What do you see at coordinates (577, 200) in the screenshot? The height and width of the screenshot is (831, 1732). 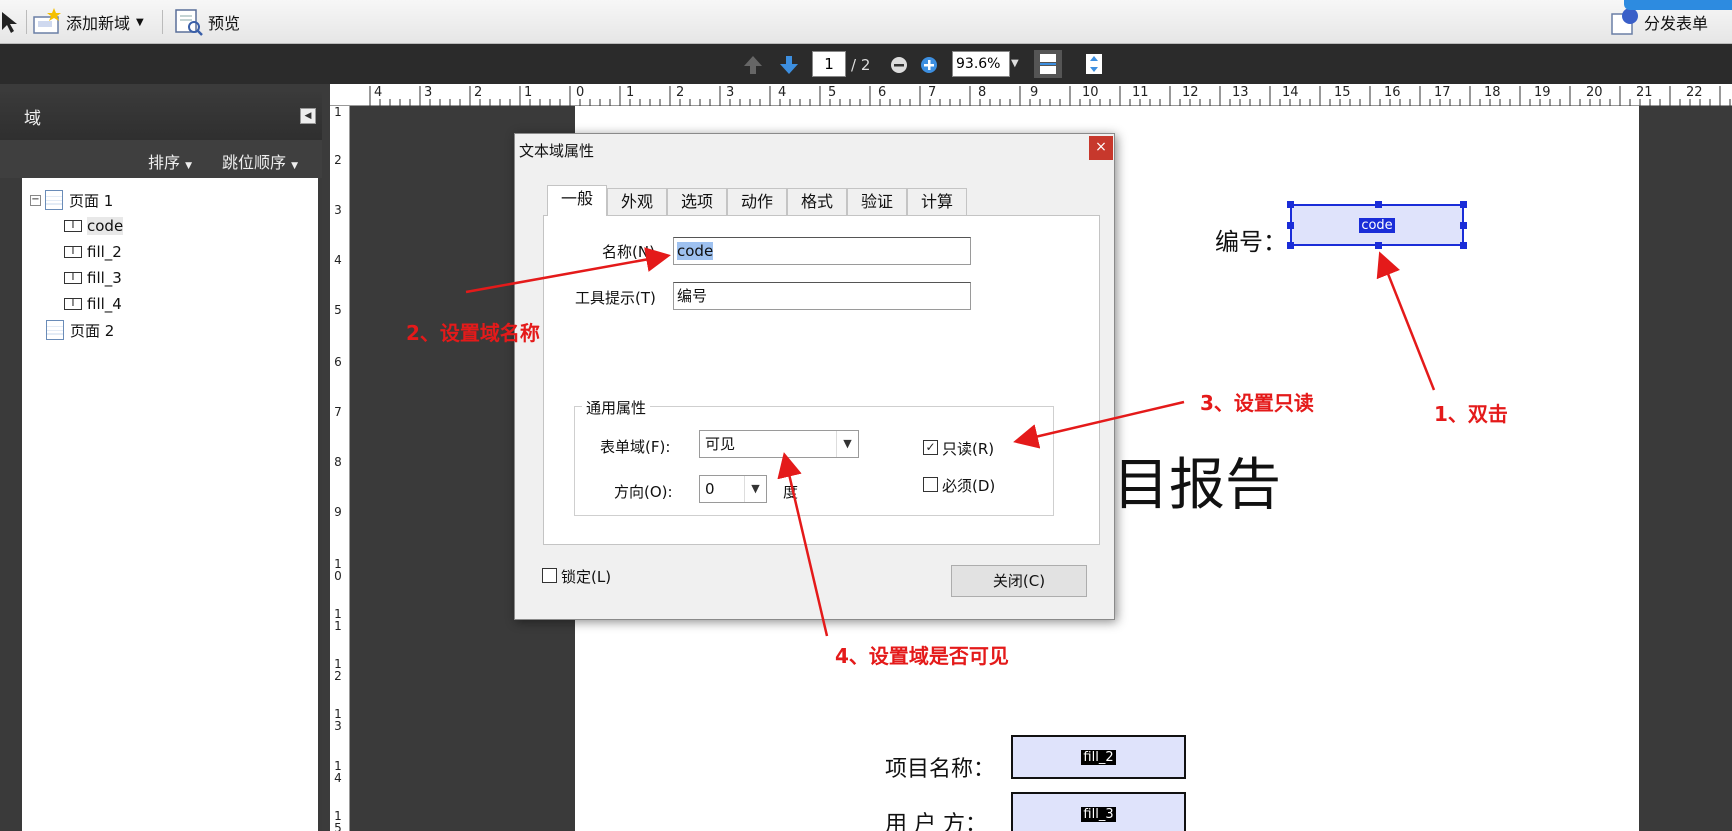 I see `tab-general: 一般` at bounding box center [577, 200].